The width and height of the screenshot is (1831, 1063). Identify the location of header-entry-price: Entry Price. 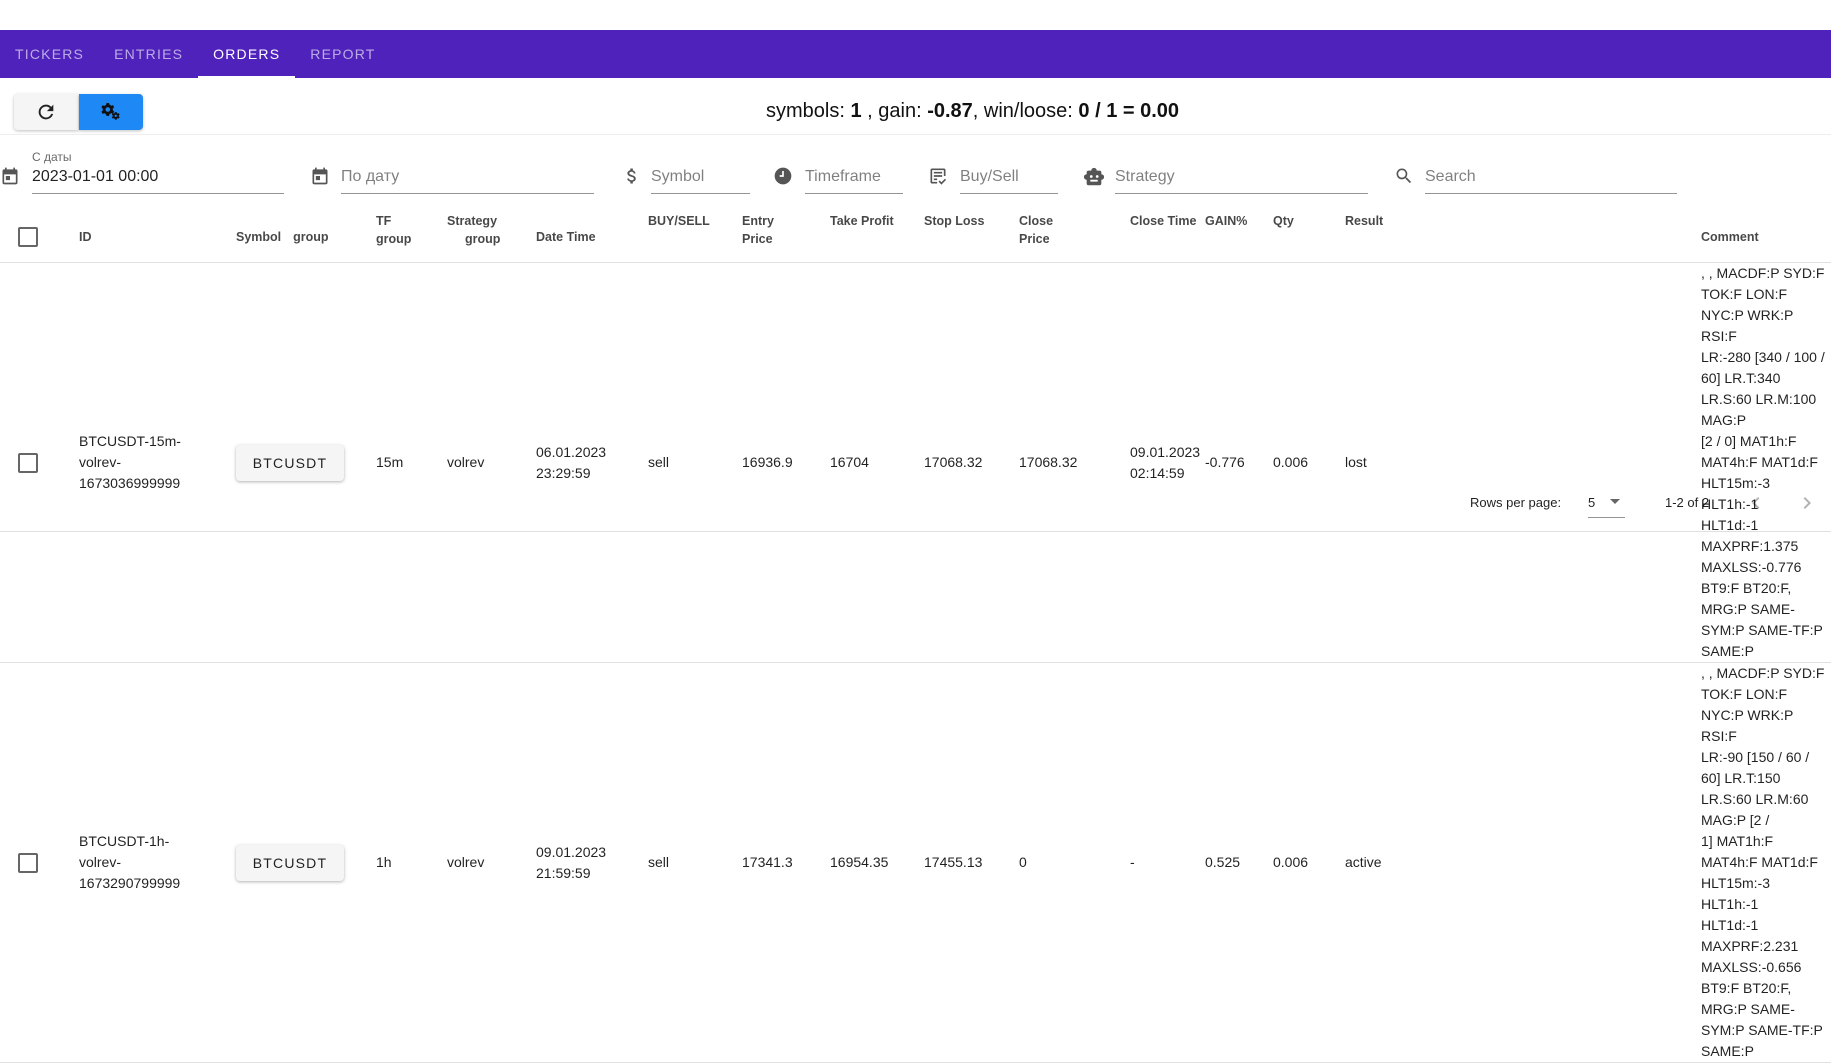
(786, 237).